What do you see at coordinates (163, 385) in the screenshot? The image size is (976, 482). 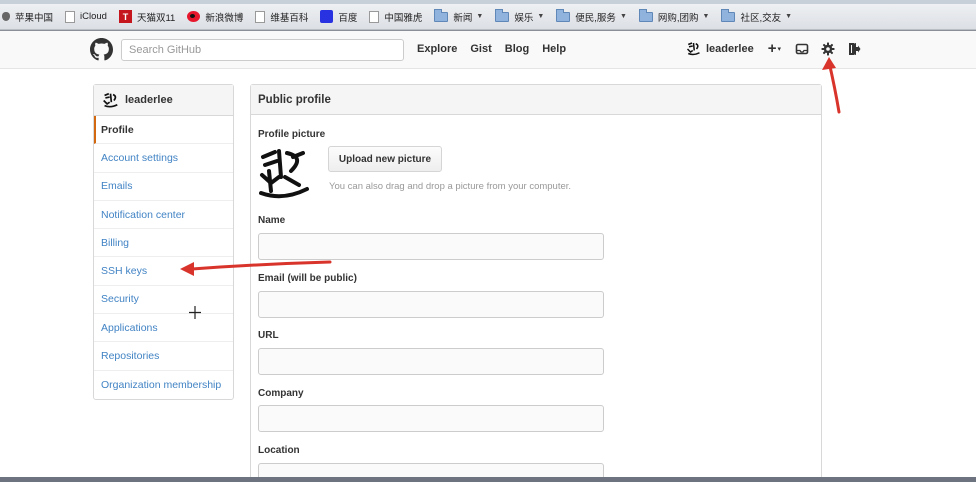 I see `sidebar-item-organization-membership: Organization membership` at bounding box center [163, 385].